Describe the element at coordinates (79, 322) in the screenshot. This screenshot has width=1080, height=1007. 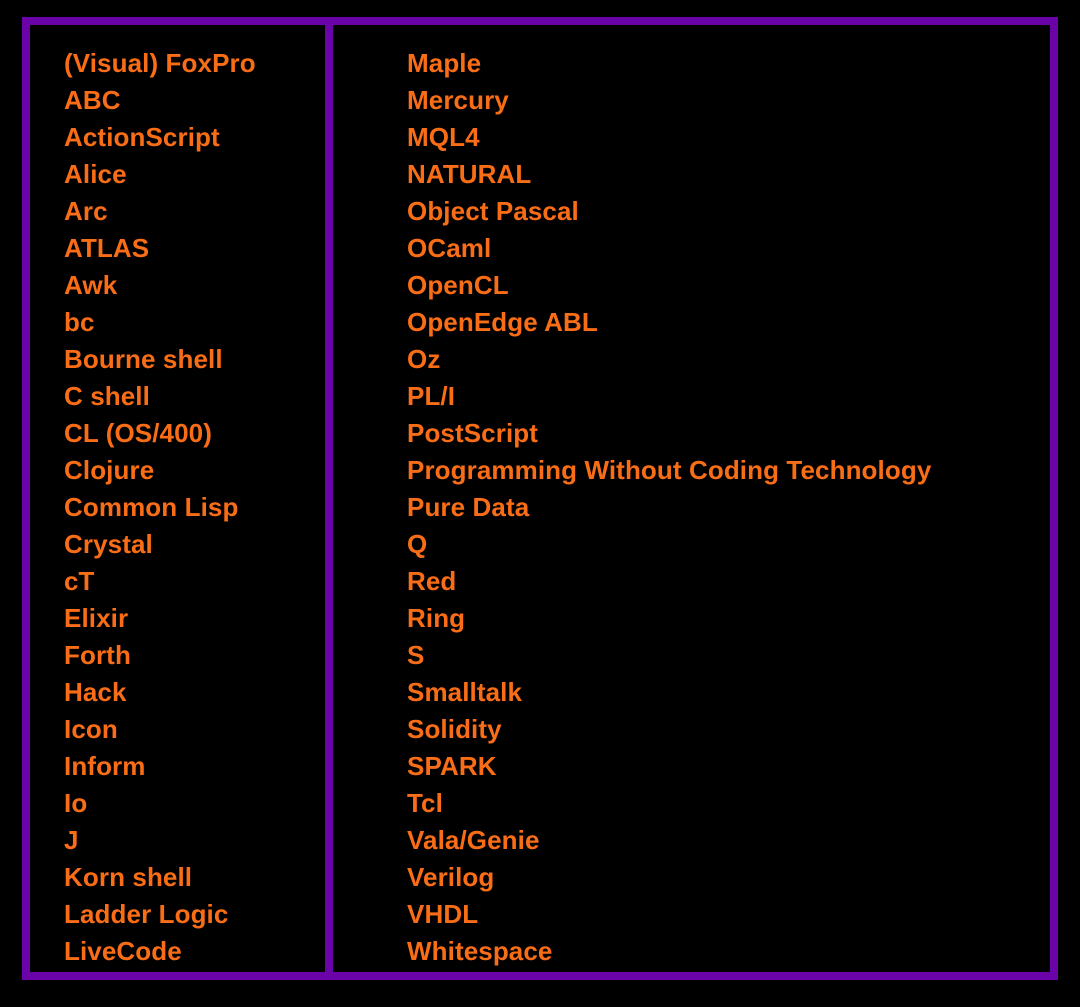
I see `language-list-item: bc` at that location.